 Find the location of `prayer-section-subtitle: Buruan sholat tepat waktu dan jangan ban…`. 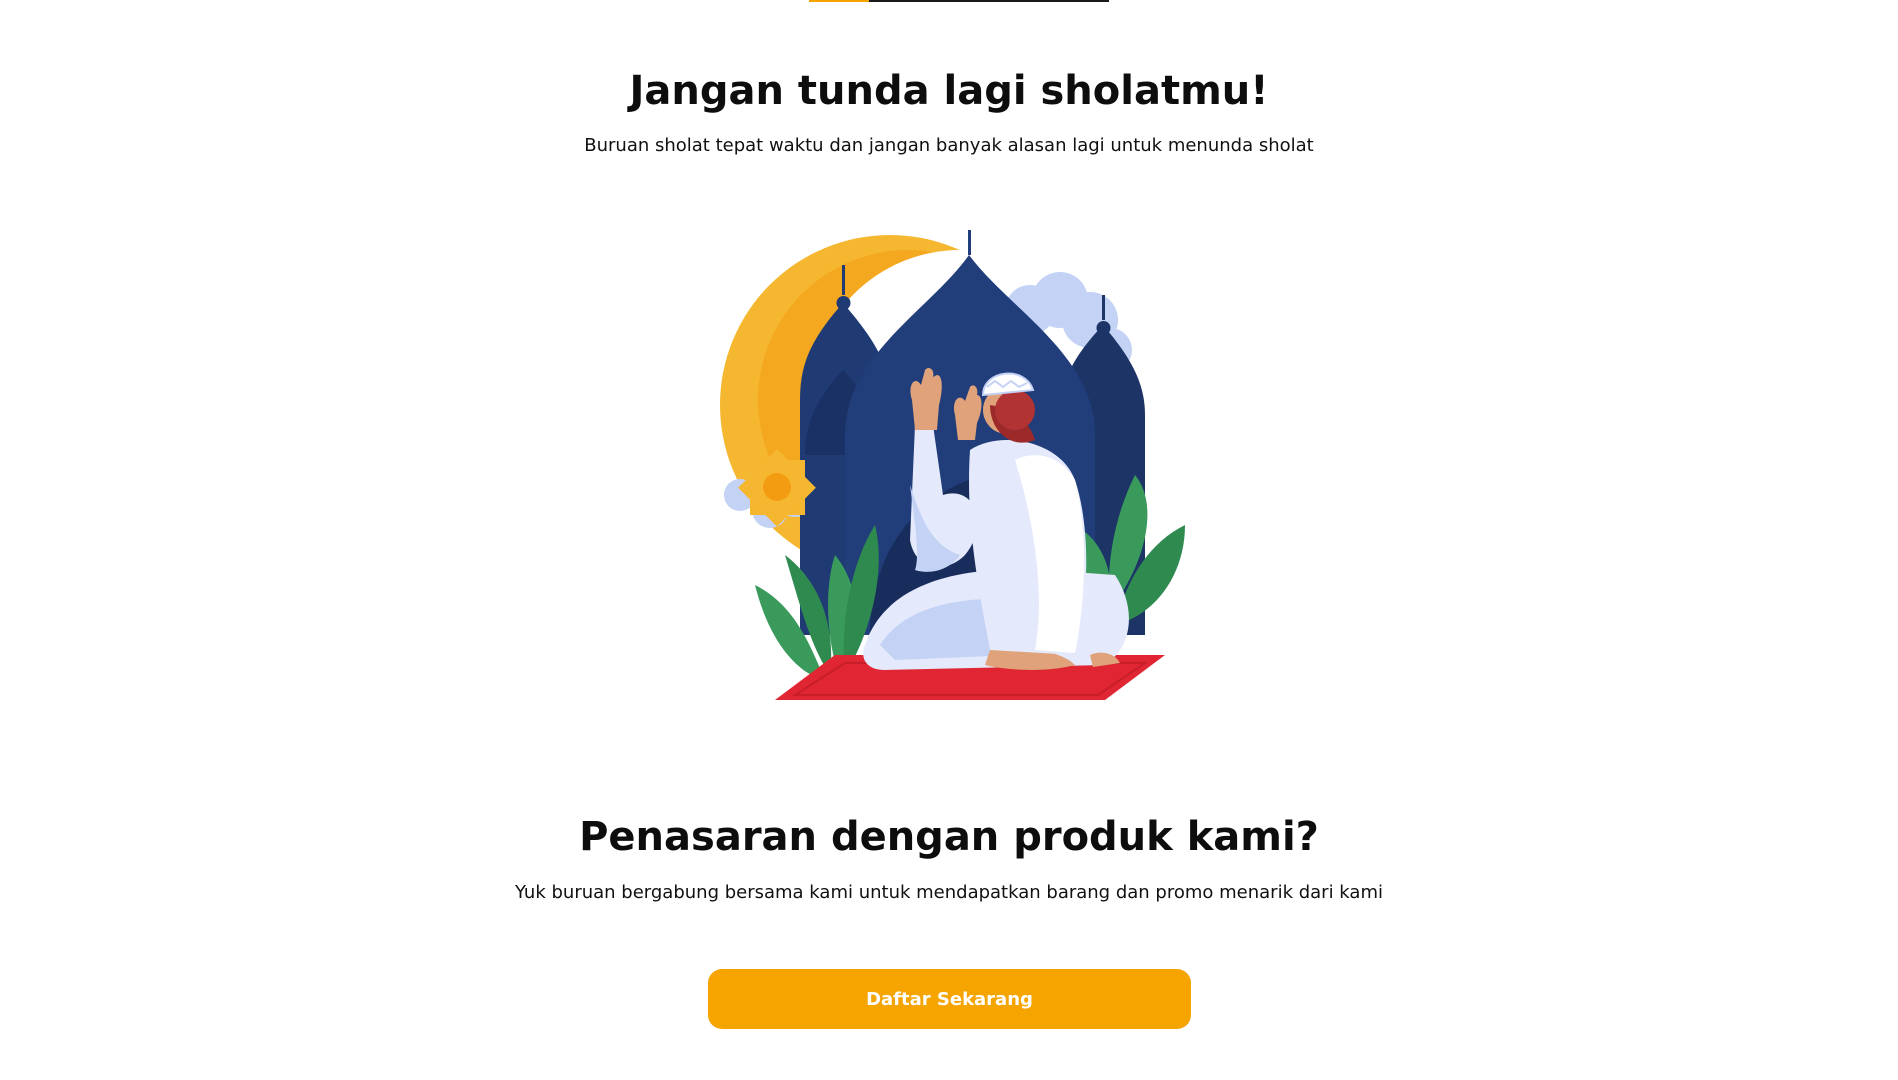

prayer-section-subtitle: Buruan sholat tepat waktu dan jangan ban… is located at coordinates (949, 145).